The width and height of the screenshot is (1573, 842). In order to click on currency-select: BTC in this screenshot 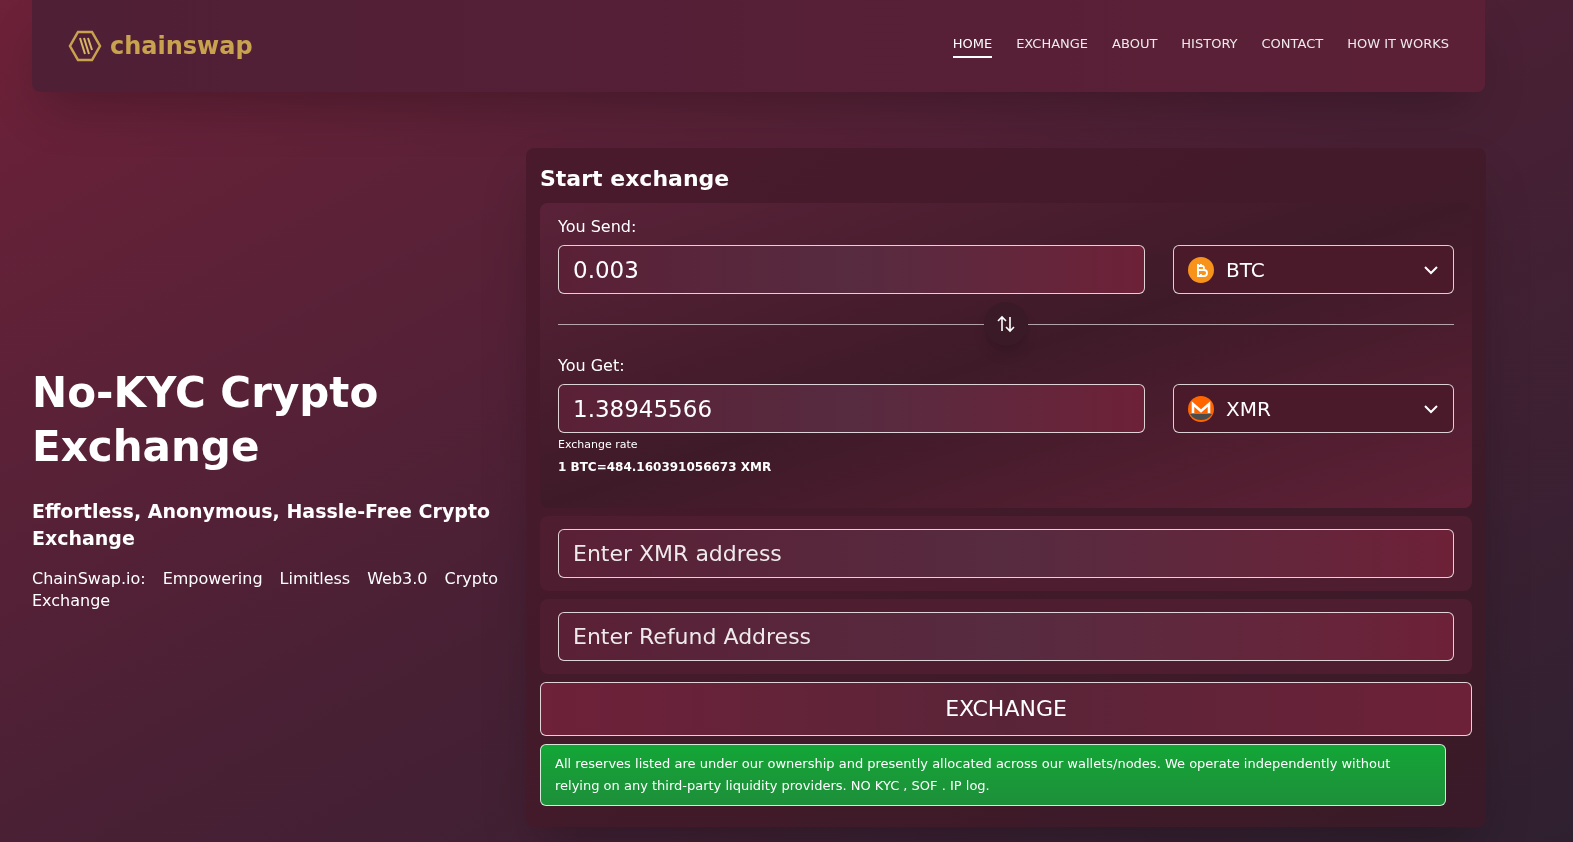, I will do `click(1313, 269)`.